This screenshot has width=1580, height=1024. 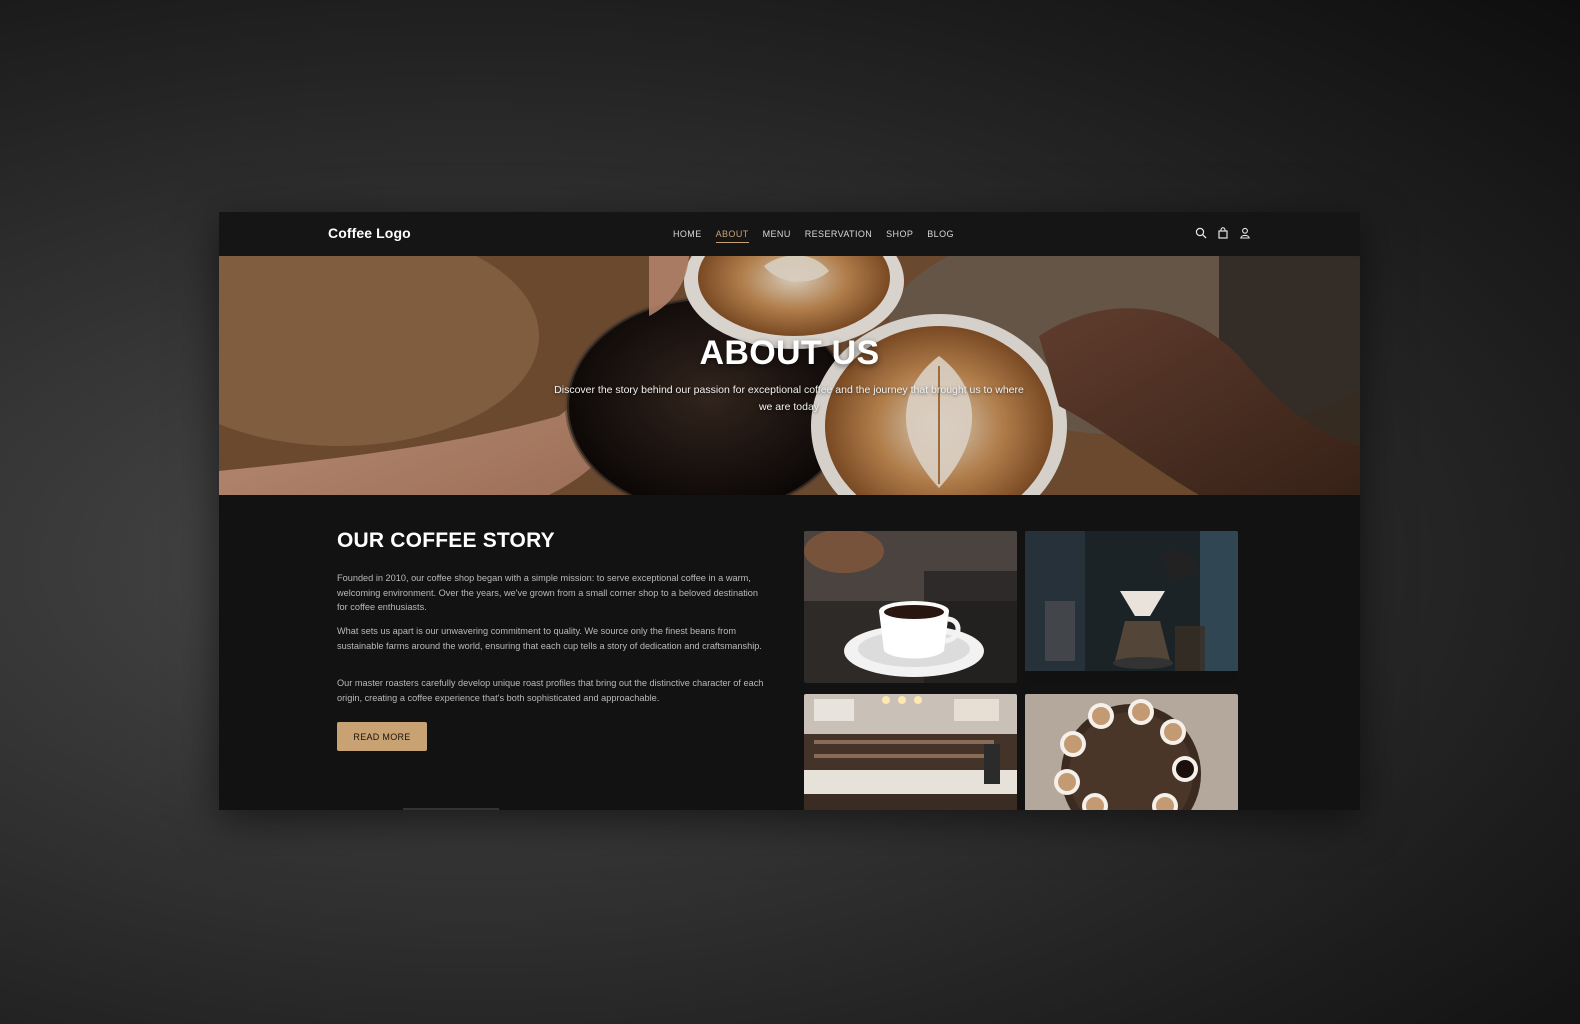 I want to click on site-logo: Coffee Logo, so click(x=369, y=233).